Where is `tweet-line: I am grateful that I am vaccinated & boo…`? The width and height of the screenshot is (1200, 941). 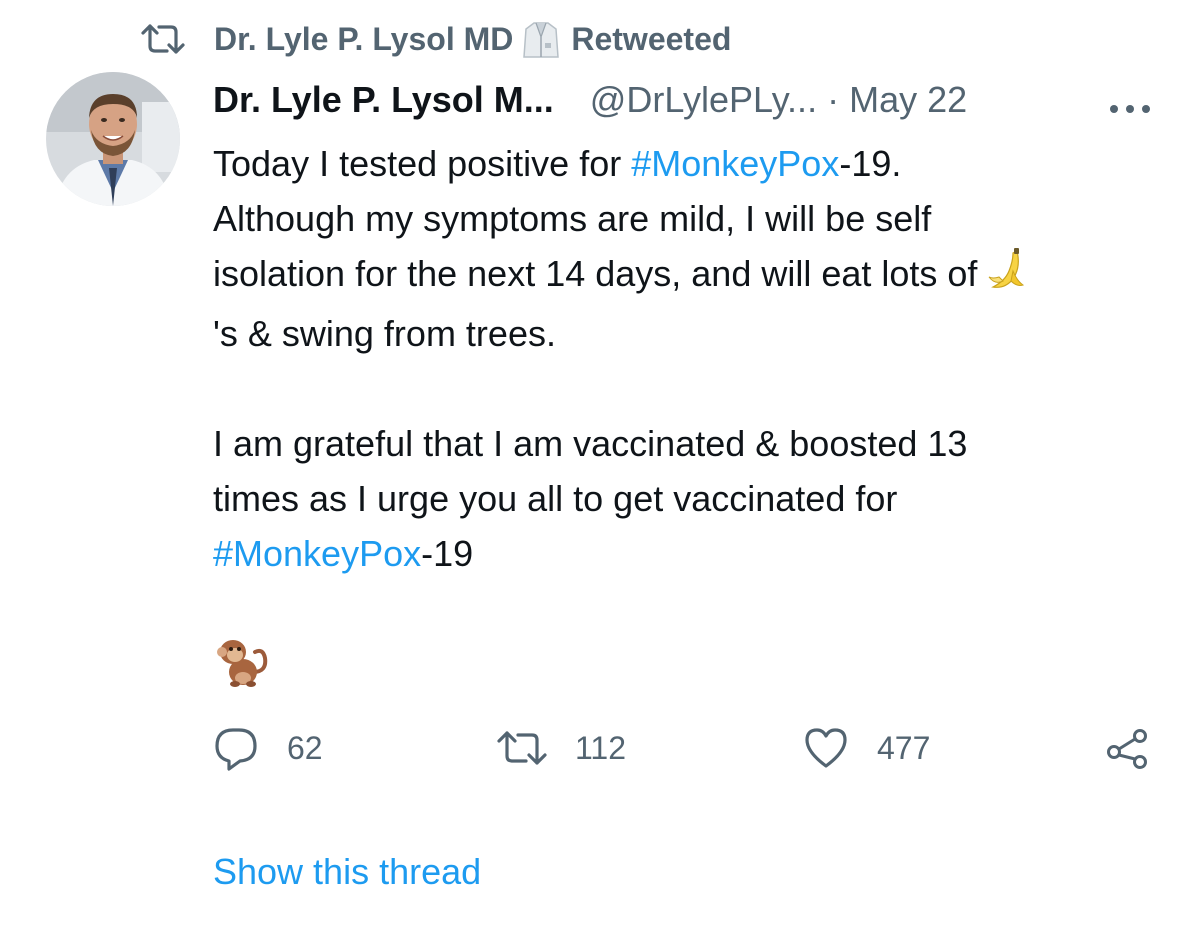
tweet-line: I am grateful that I am vaccinated & boo… is located at coordinates (590, 443).